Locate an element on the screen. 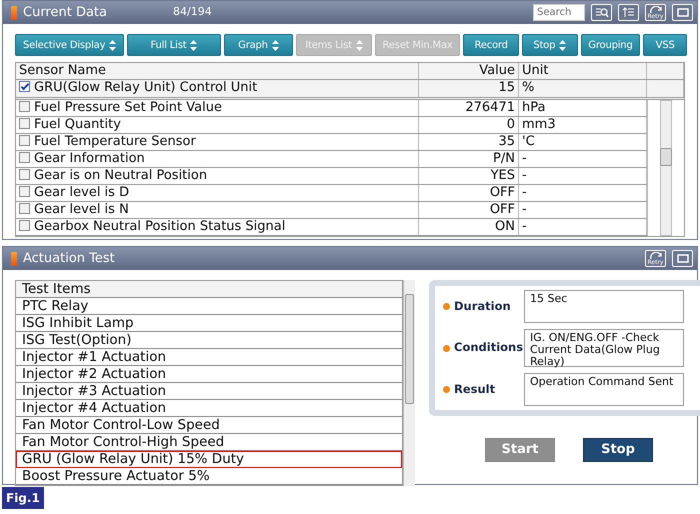 This screenshot has width=700, height=514. figure-label: Fig.1 is located at coordinates (23, 498).